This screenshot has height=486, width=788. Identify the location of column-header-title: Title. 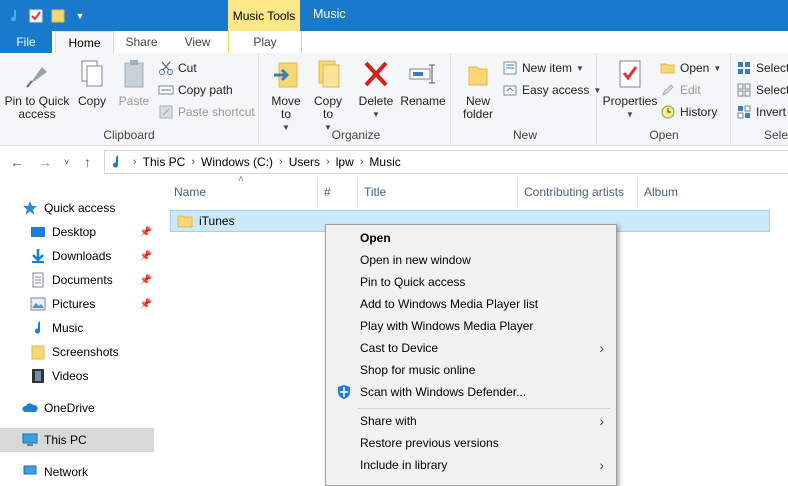
(438, 192).